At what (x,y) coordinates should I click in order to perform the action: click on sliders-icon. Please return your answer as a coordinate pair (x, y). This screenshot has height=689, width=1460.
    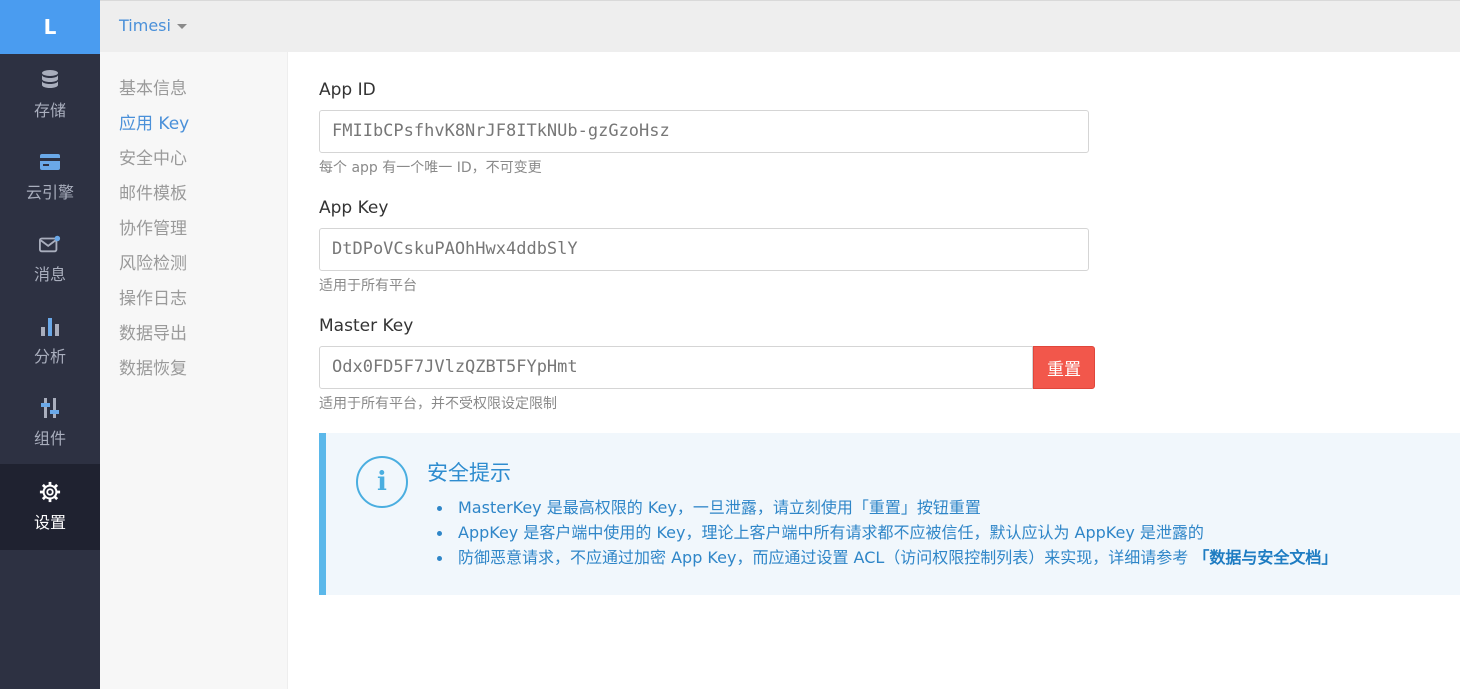
    Looking at the image, I should click on (50, 408).